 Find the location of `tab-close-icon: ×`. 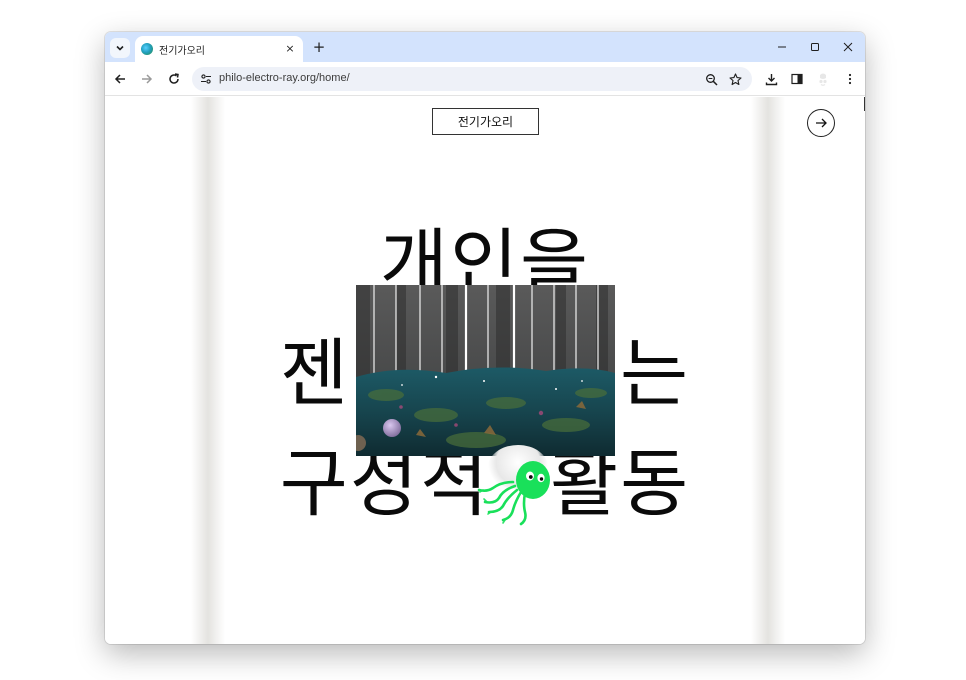

tab-close-icon: × is located at coordinates (290, 48).